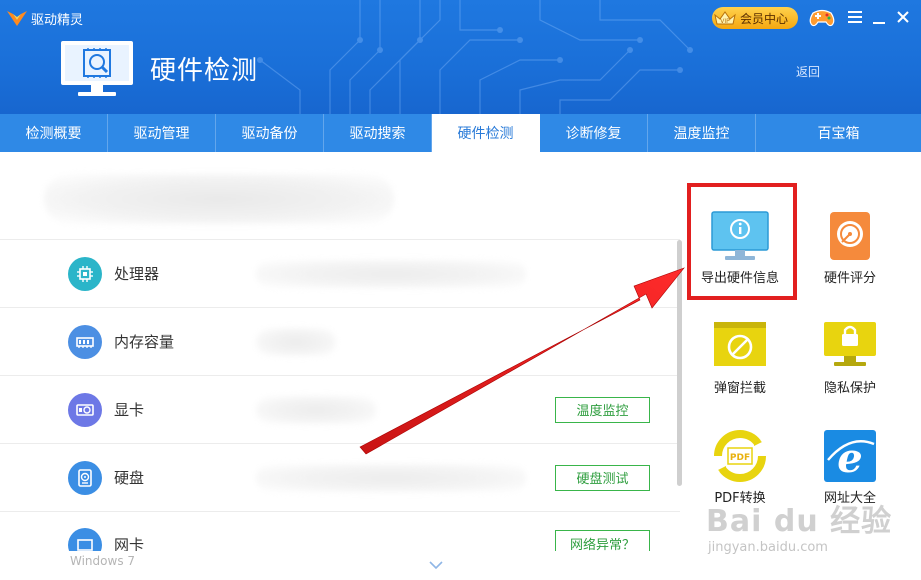  I want to click on watermark-brand: Bai du 经验, so click(799, 521).